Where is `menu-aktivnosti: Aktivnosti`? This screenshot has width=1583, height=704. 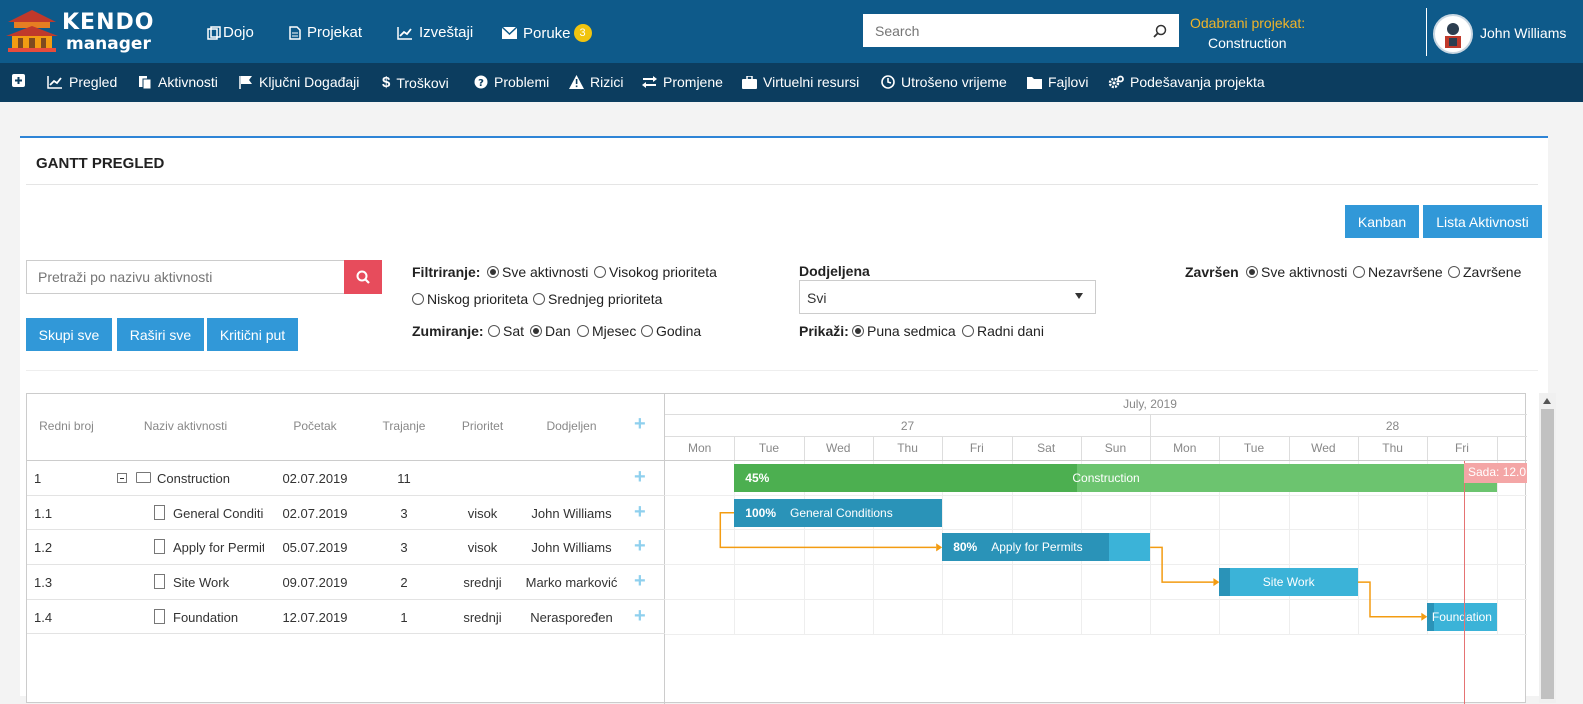 menu-aktivnosti: Aktivnosti is located at coordinates (178, 82).